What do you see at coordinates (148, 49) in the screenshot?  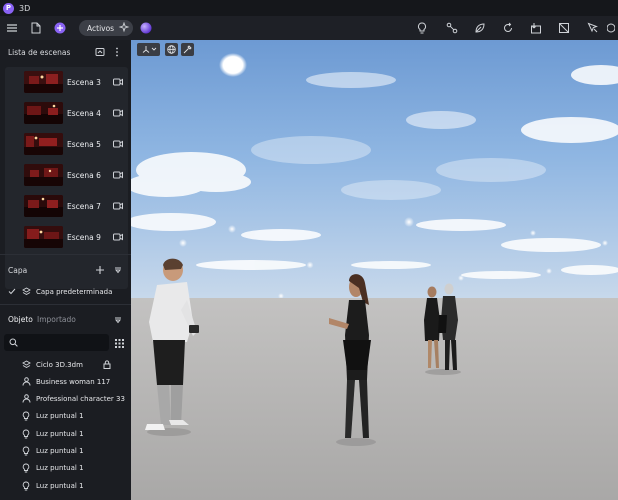 I see `view-mode-button` at bounding box center [148, 49].